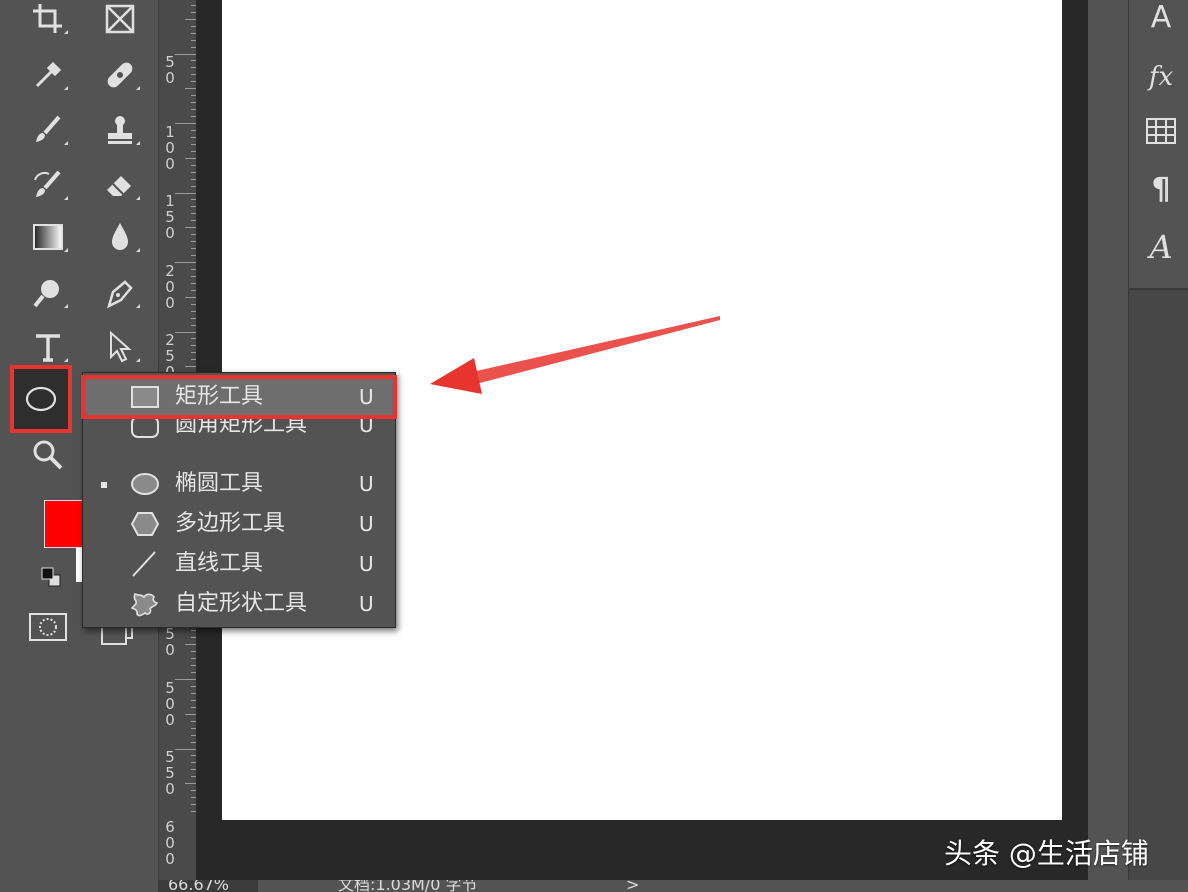 This screenshot has width=1188, height=892. I want to click on menu-item-label: 自定形状工具, so click(241, 603).